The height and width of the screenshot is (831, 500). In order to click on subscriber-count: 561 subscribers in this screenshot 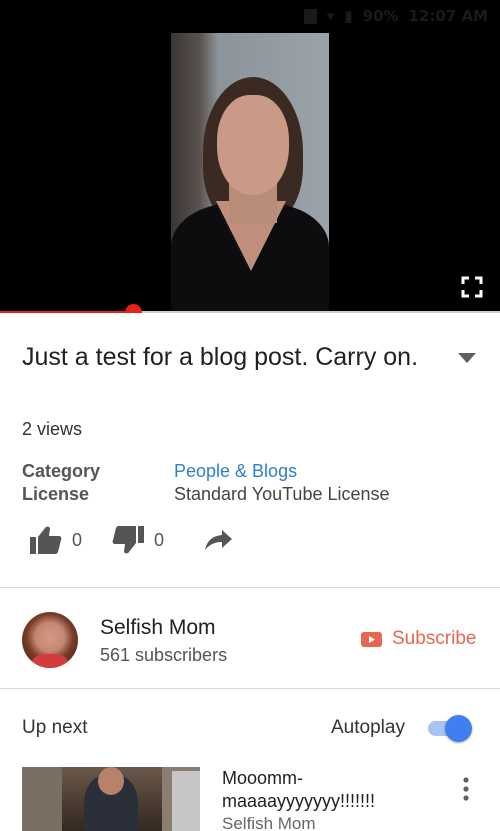, I will do `click(164, 655)`.